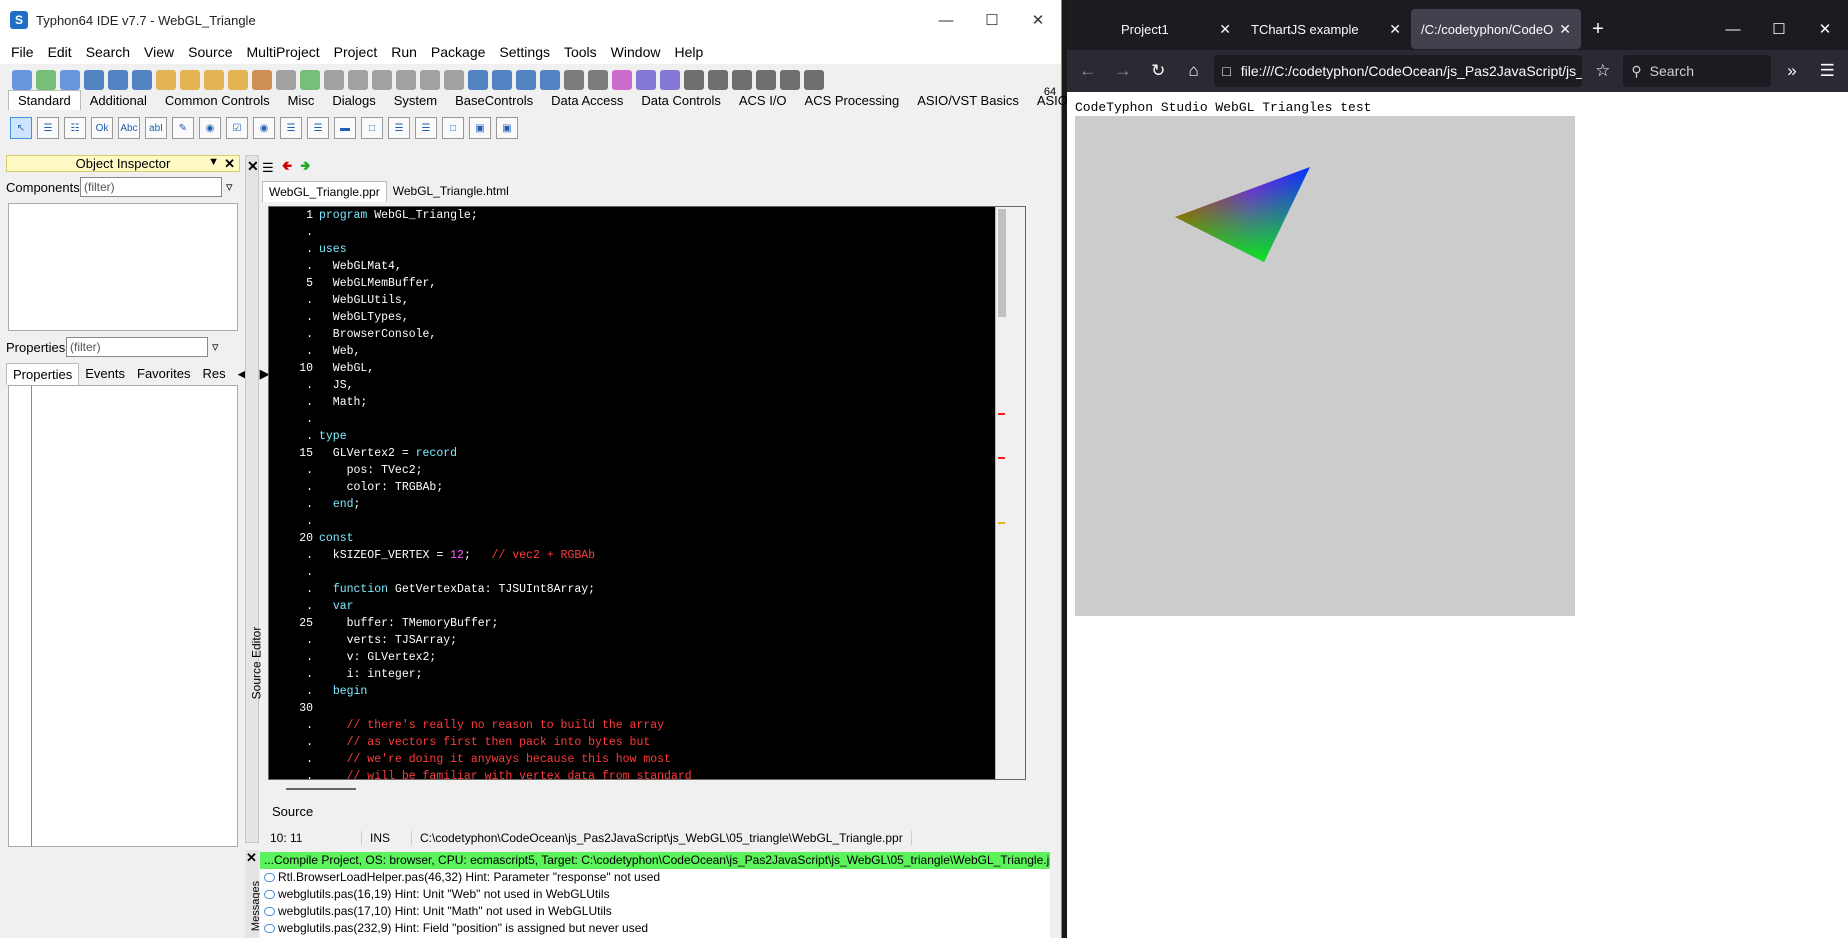 The image size is (1848, 938). I want to click on new-tab-button: +, so click(1598, 29).